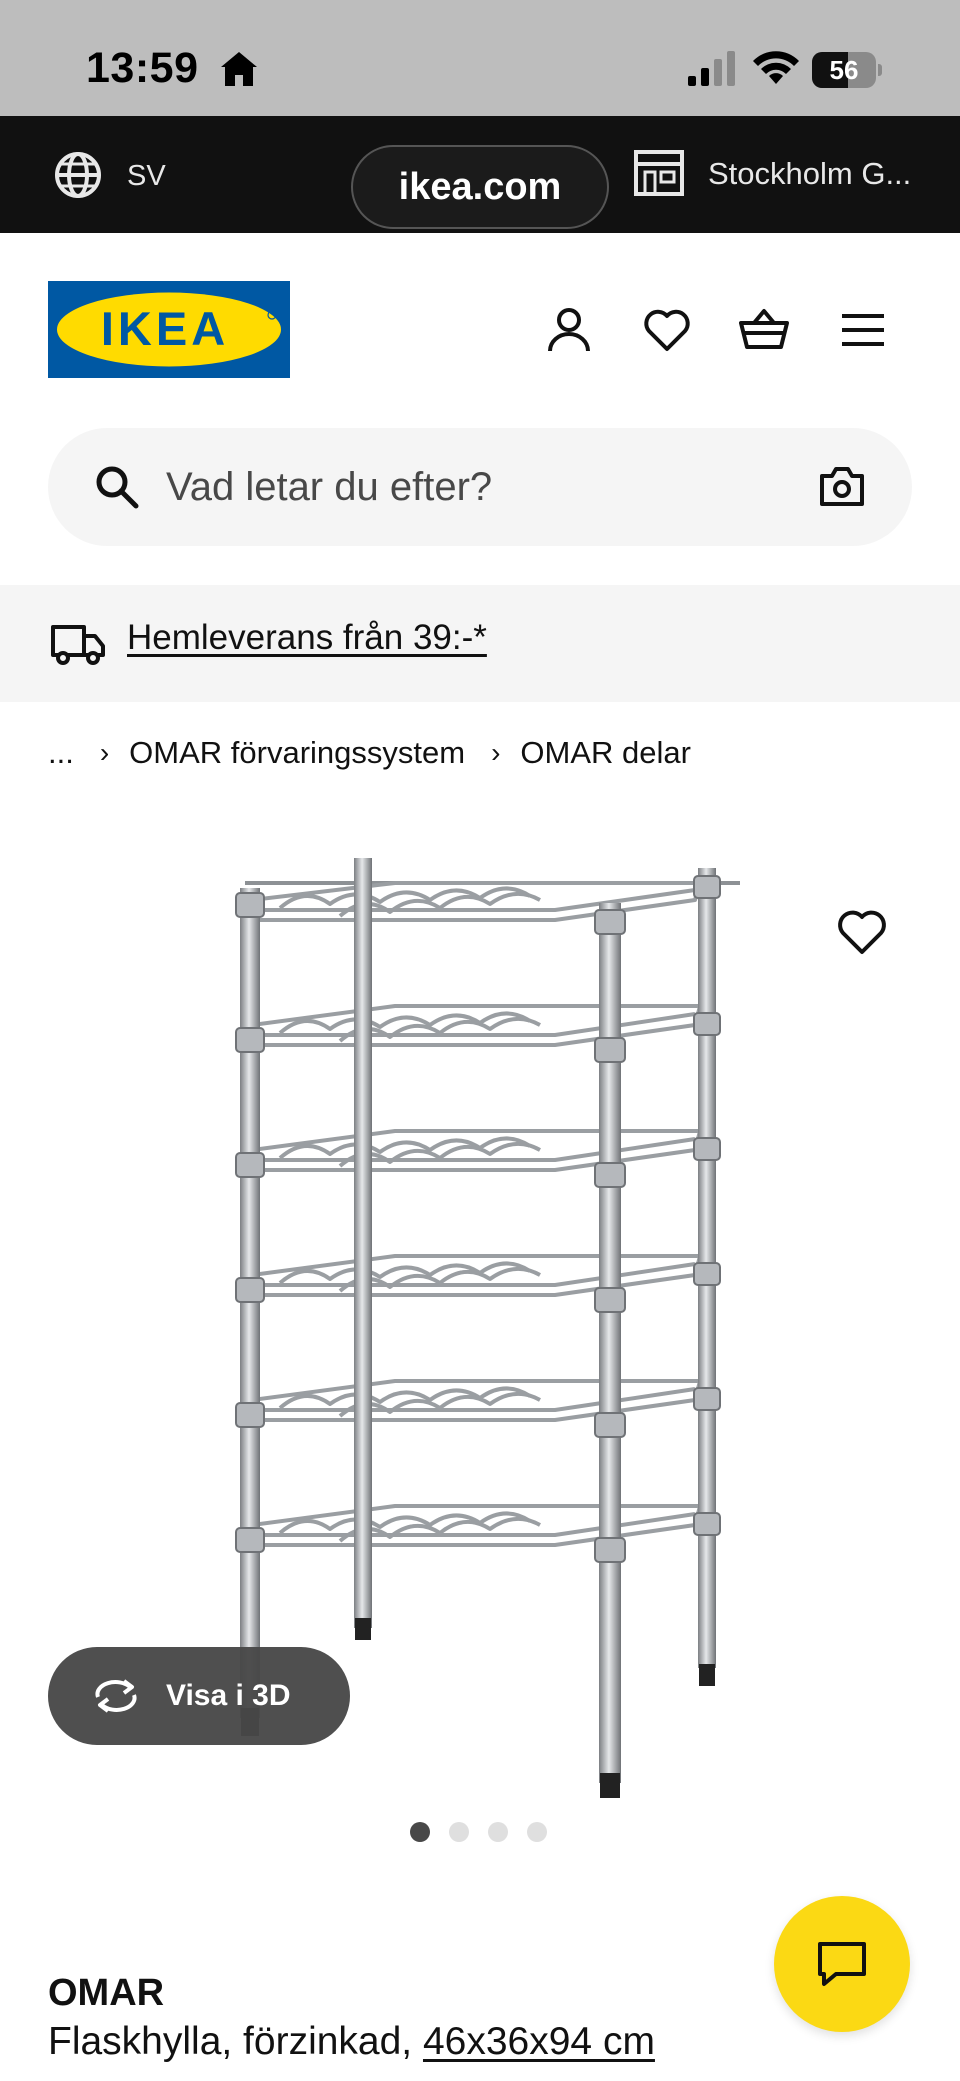 The height and width of the screenshot is (2081, 960). What do you see at coordinates (659, 173) in the screenshot?
I see `store-icon` at bounding box center [659, 173].